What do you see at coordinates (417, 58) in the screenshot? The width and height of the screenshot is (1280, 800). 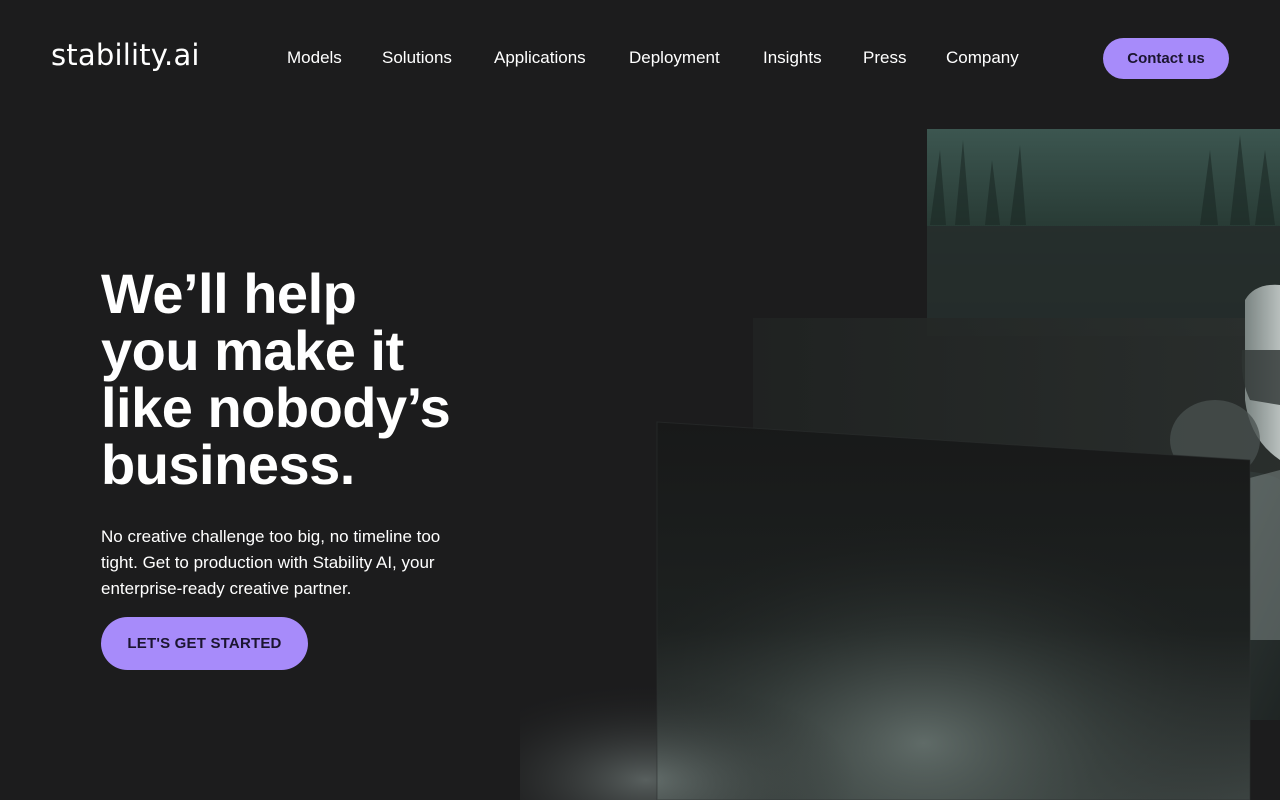 I see `nav-item-solutions: Solutions` at bounding box center [417, 58].